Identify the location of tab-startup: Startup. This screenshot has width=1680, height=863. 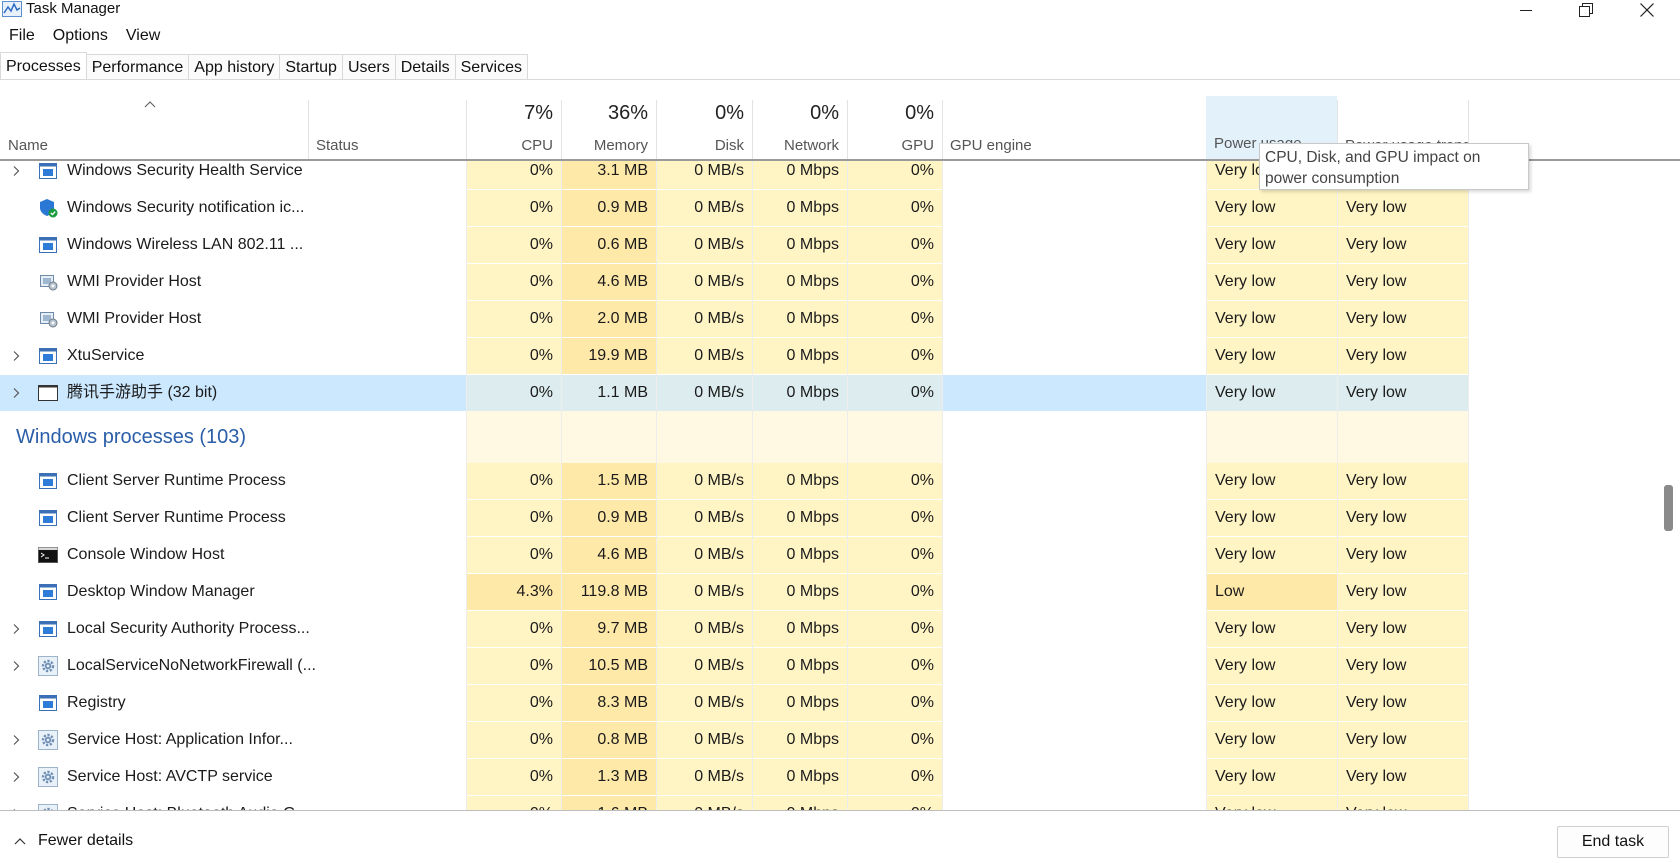
(311, 67).